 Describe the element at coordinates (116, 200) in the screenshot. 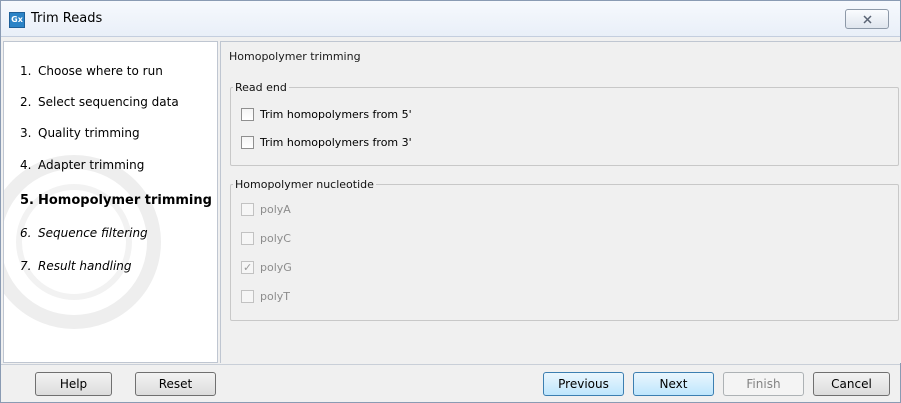

I see `step-homopolymer-trimming: 5. Homopolymer trimming` at that location.